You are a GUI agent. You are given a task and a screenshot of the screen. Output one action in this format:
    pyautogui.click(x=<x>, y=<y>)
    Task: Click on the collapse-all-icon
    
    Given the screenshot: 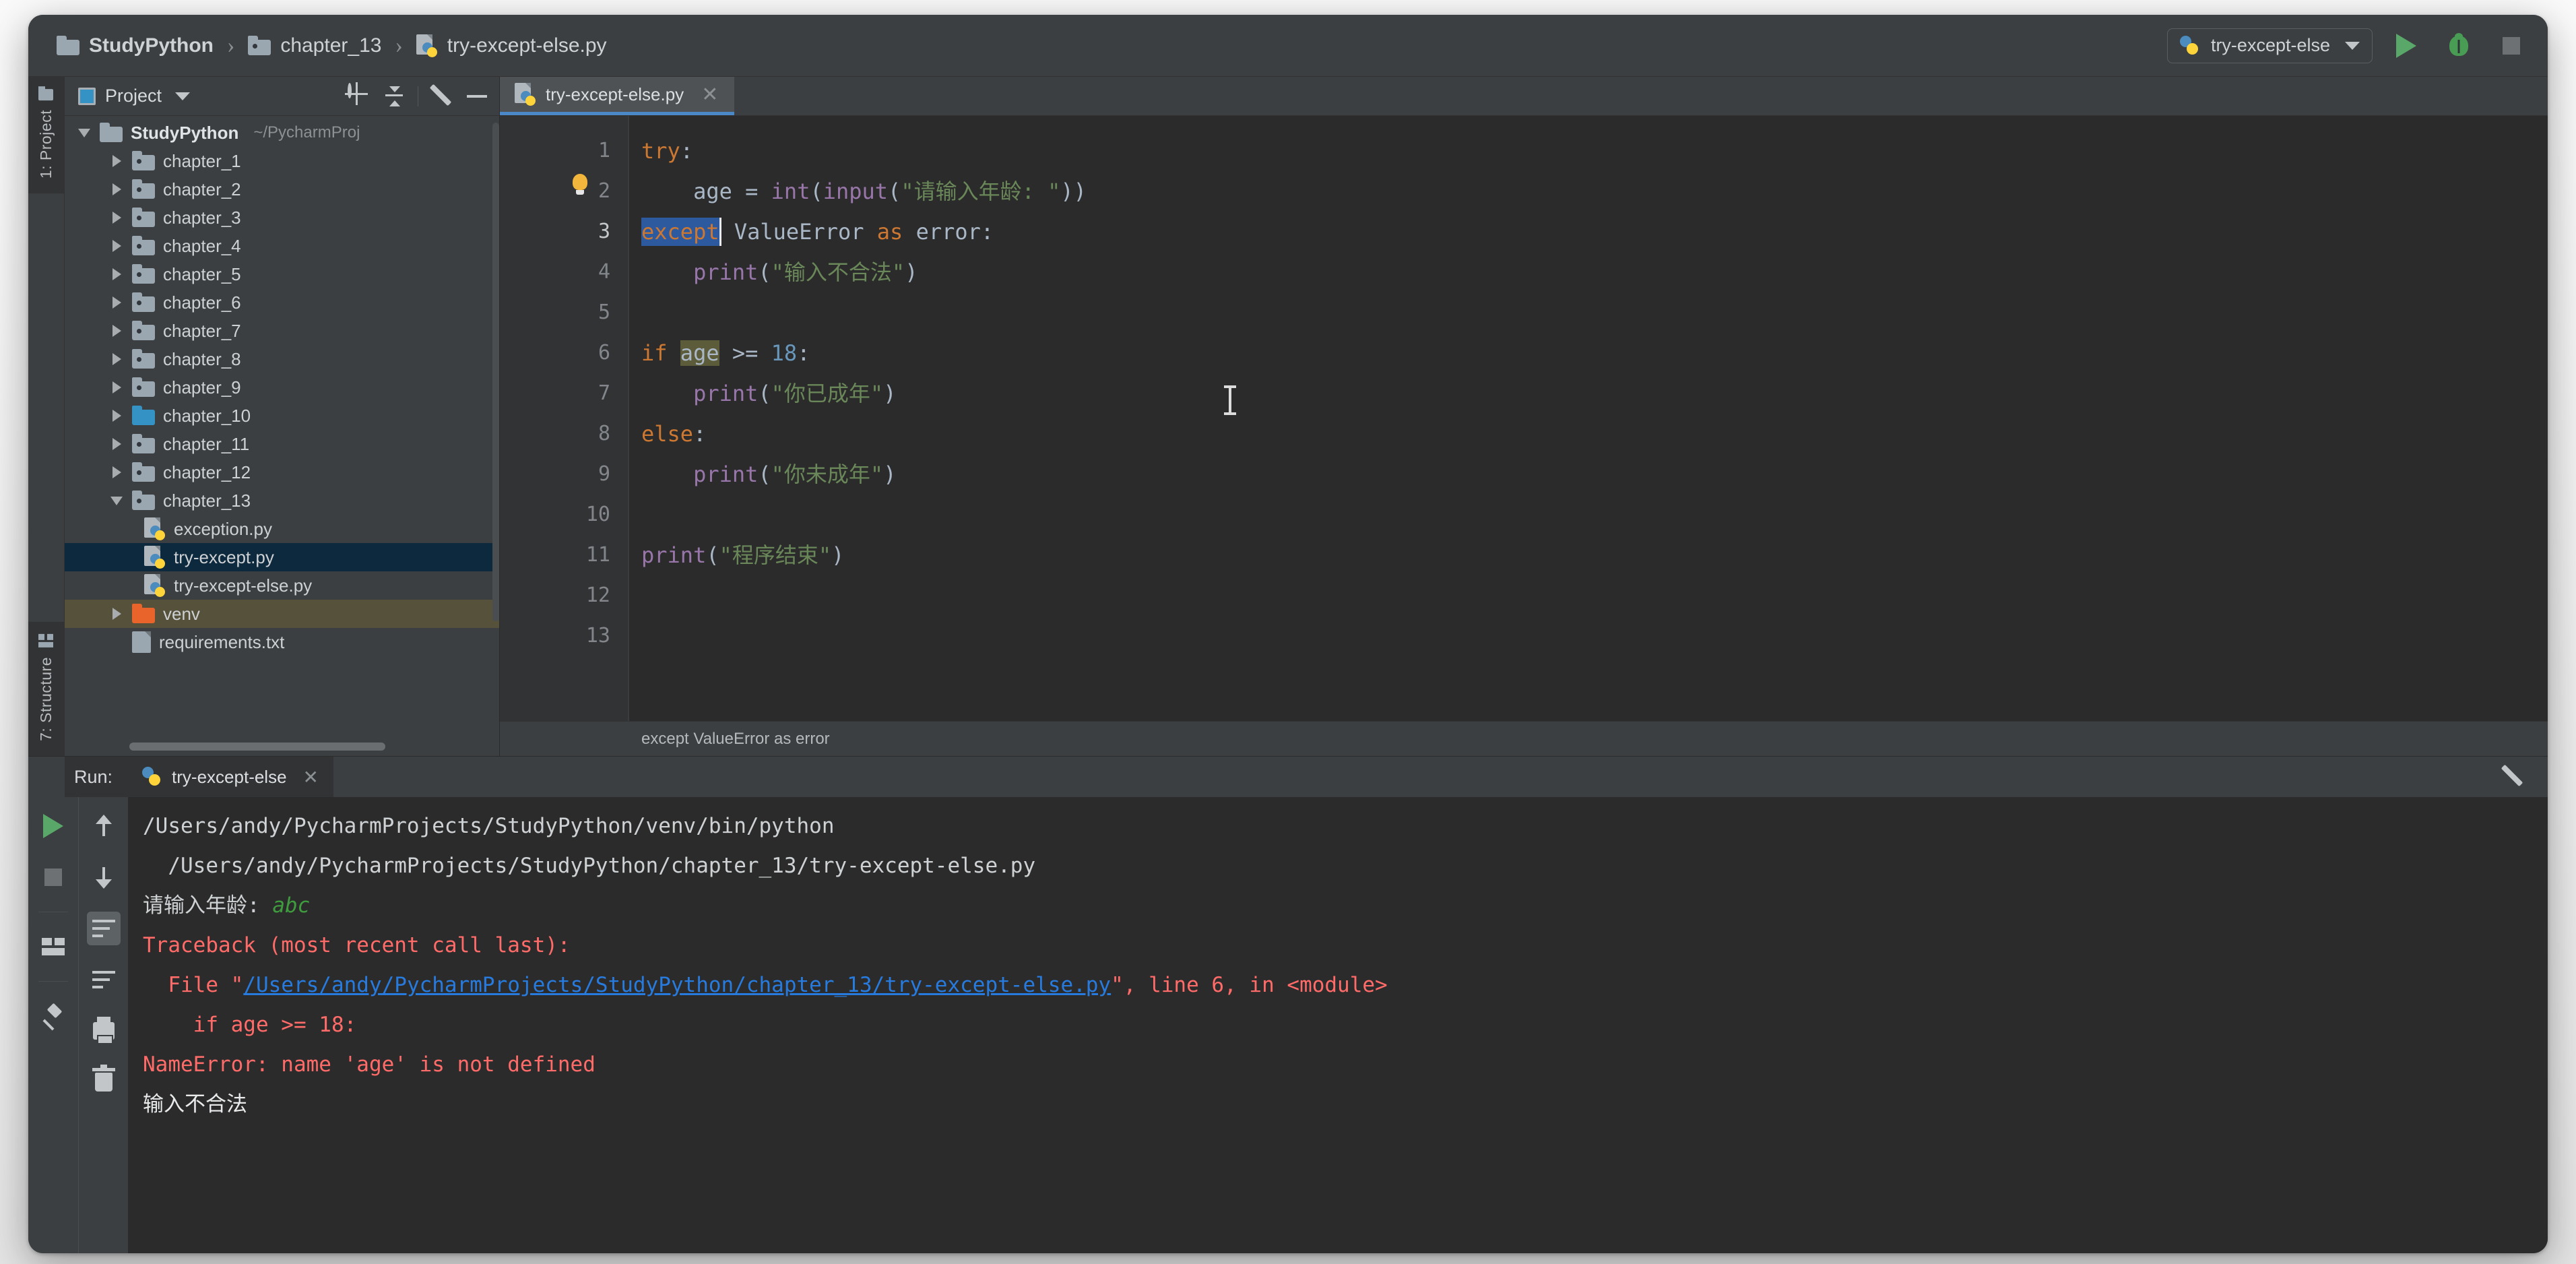 What is the action you would take?
    pyautogui.click(x=394, y=96)
    